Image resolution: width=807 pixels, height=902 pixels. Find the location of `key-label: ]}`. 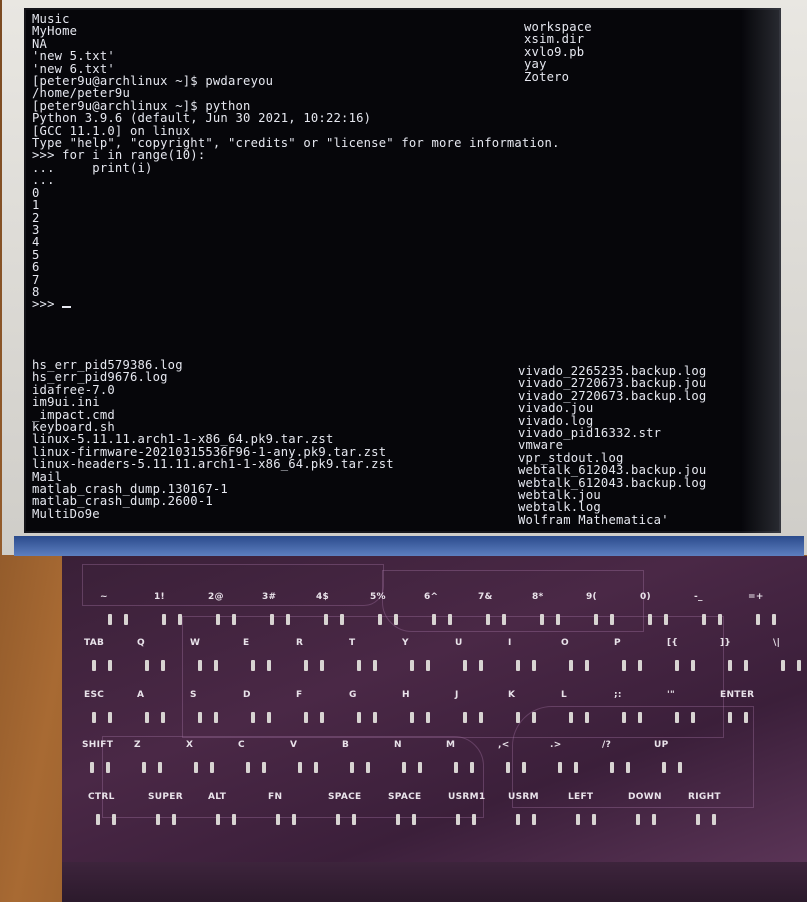

key-label: ]} is located at coordinates (726, 643).